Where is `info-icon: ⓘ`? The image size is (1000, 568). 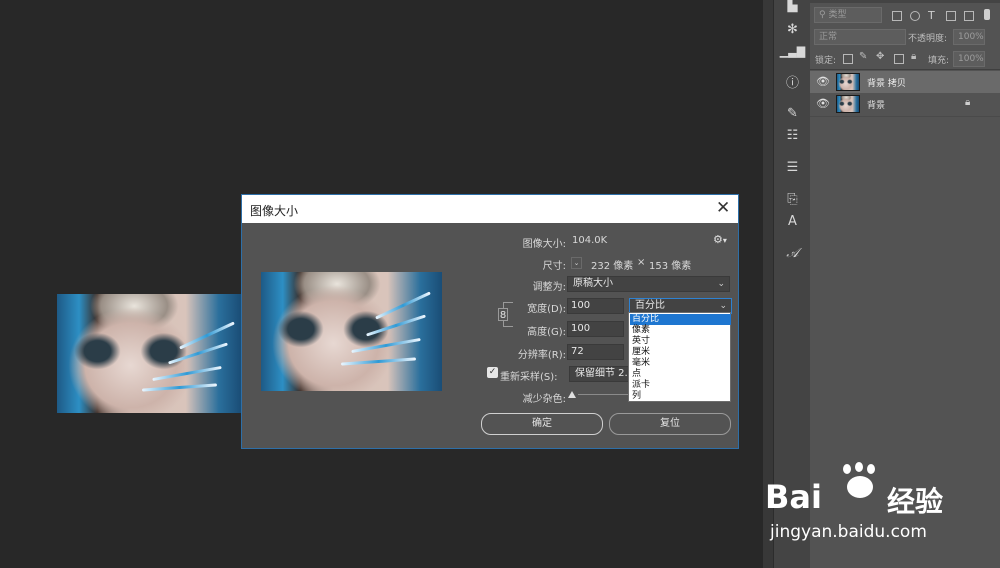 info-icon: ⓘ is located at coordinates (792, 84).